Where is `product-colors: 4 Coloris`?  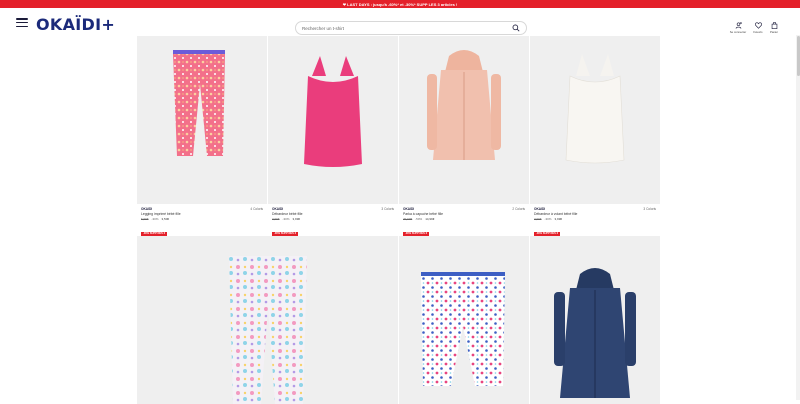
product-colors: 4 Coloris is located at coordinates (256, 209).